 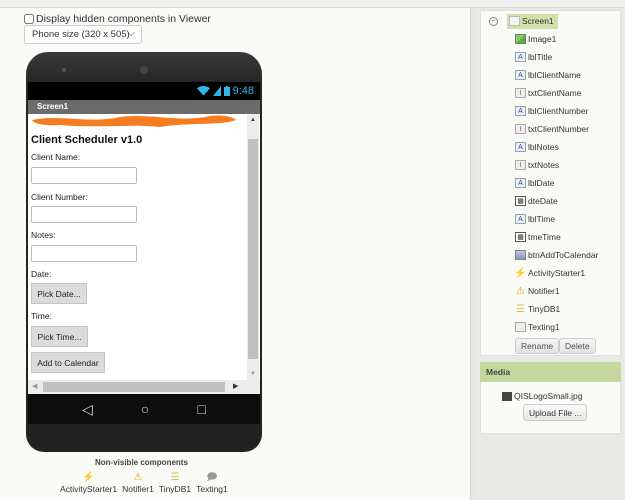 What do you see at coordinates (88, 477) in the screenshot?
I see `lightning-icon: ⚡` at bounding box center [88, 477].